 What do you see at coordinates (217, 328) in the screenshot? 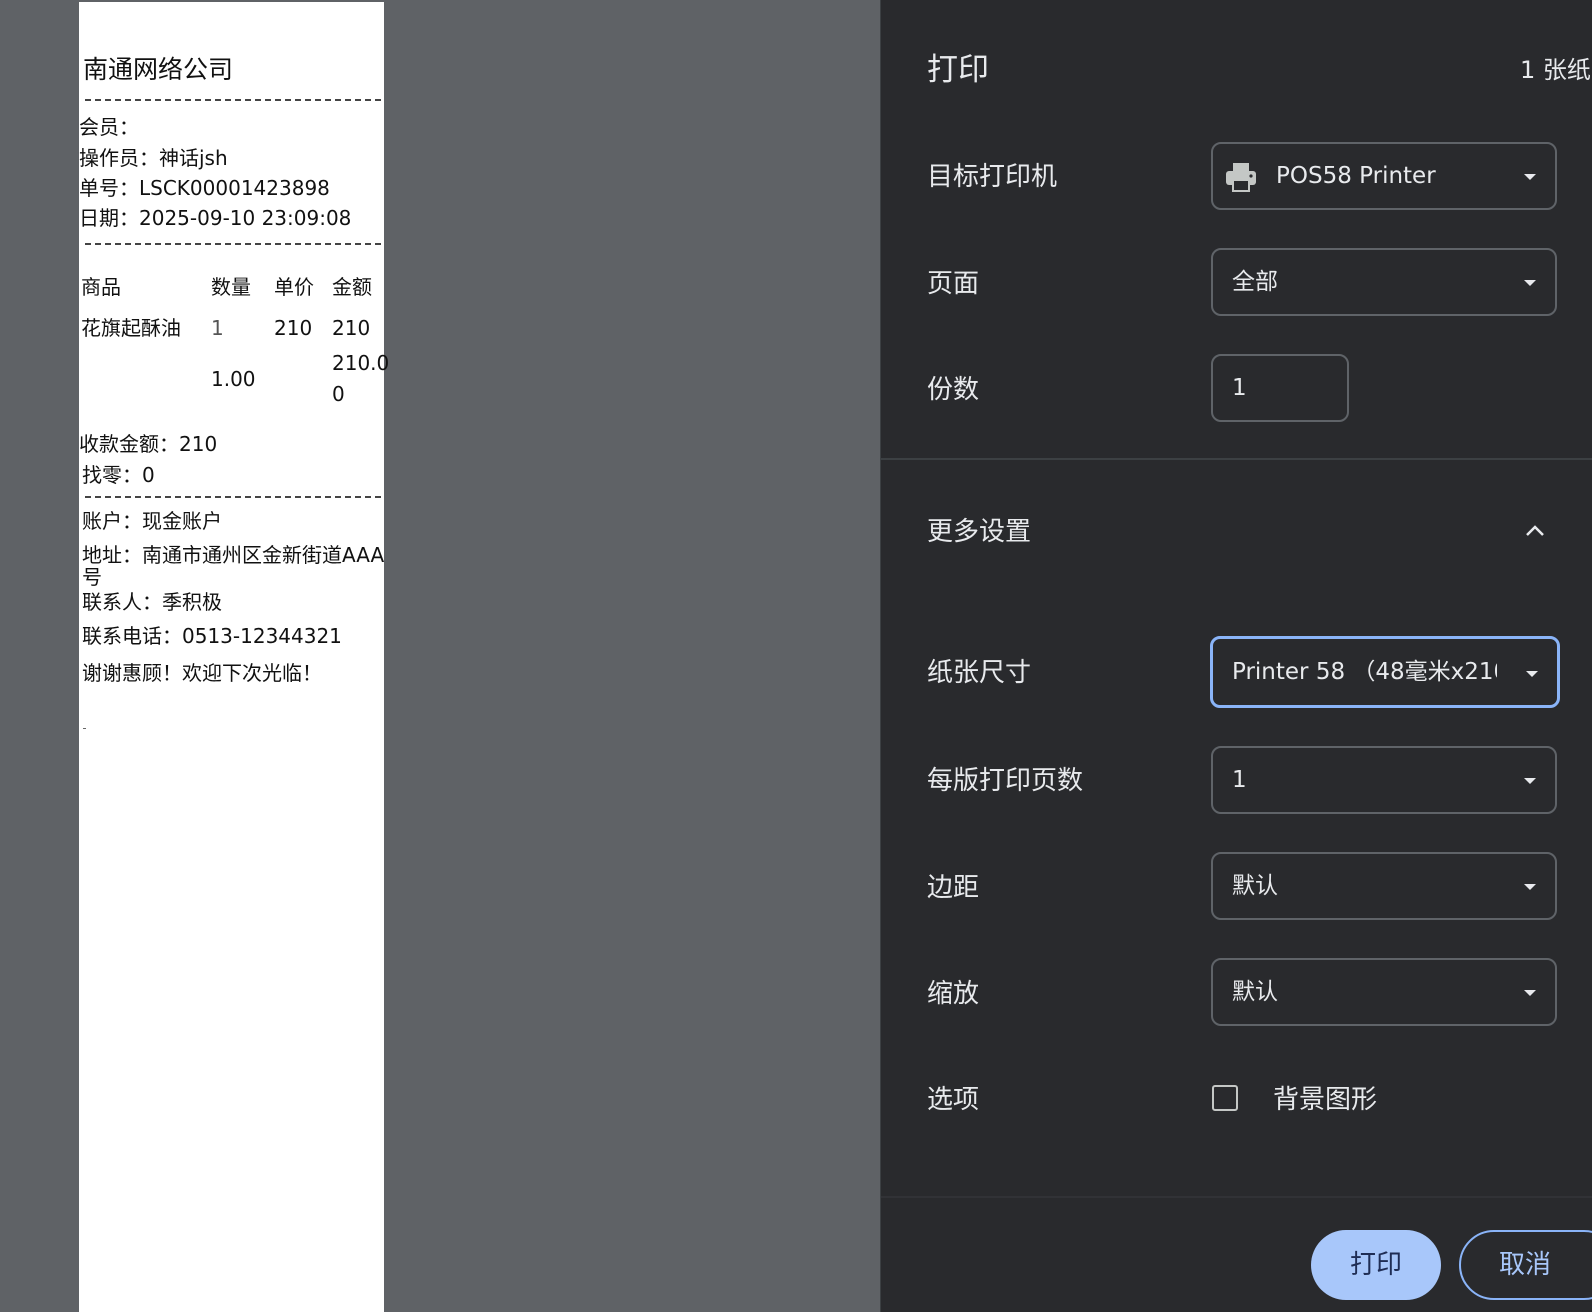
I see `item-qty: 1` at bounding box center [217, 328].